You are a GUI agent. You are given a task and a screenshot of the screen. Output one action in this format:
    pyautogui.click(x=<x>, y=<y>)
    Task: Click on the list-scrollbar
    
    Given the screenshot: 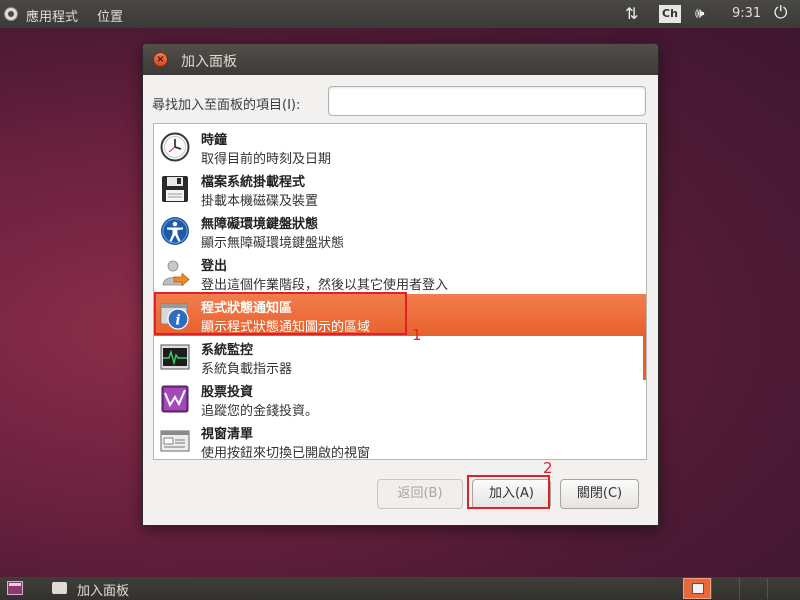 What is the action you would take?
    pyautogui.click(x=644, y=356)
    